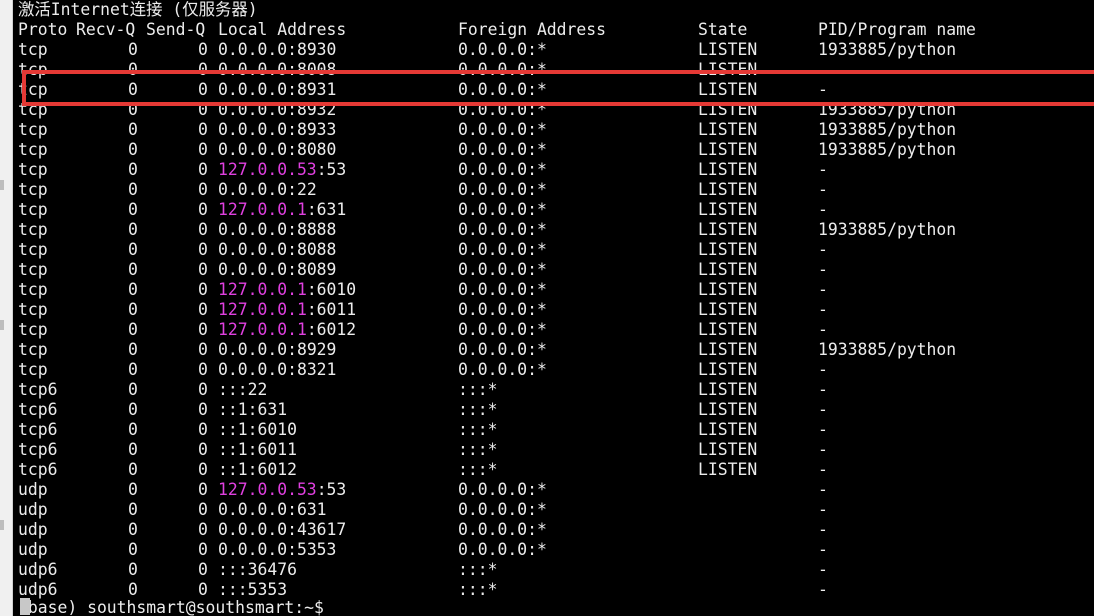 Image resolution: width=1094 pixels, height=616 pixels. Describe the element at coordinates (897, 29) in the screenshot. I see `header-pid-program: PID/Program name` at that location.